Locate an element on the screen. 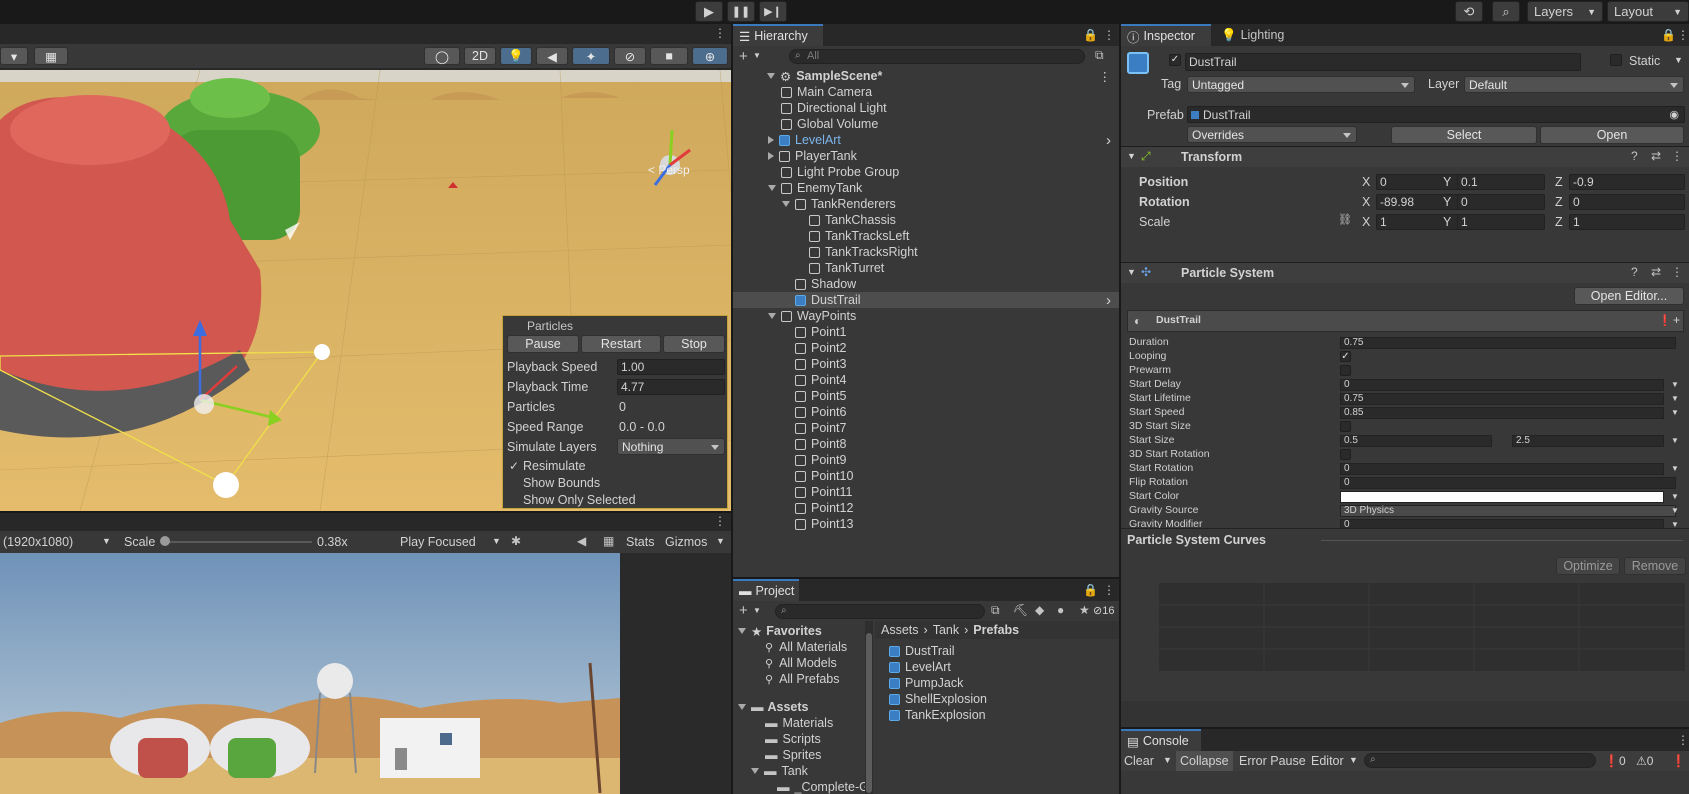  breadcrumb-prefabs: Prefabs is located at coordinates (996, 630).